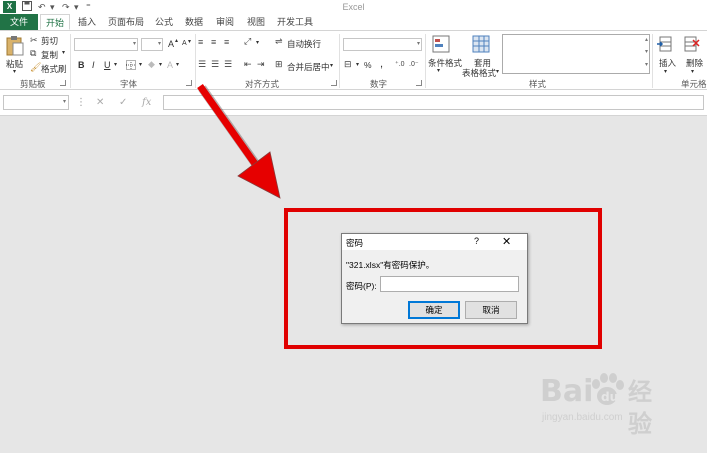 Image resolution: width=707 pixels, height=453 pixels. Describe the element at coordinates (692, 71) in the screenshot. I see `delete-cells-dropdown-icon: ▾` at that location.